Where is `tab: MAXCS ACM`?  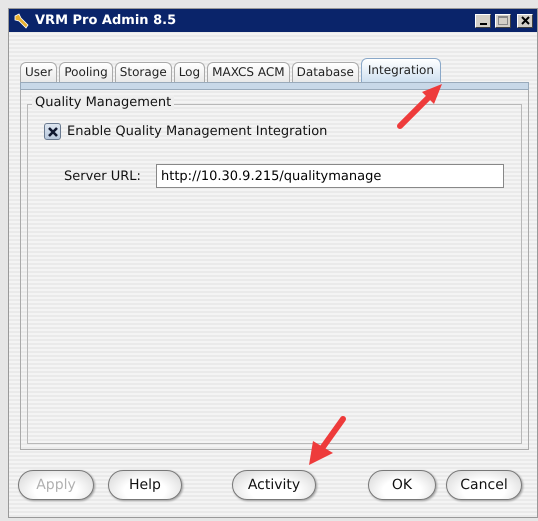
tab: MAXCS ACM is located at coordinates (248, 72).